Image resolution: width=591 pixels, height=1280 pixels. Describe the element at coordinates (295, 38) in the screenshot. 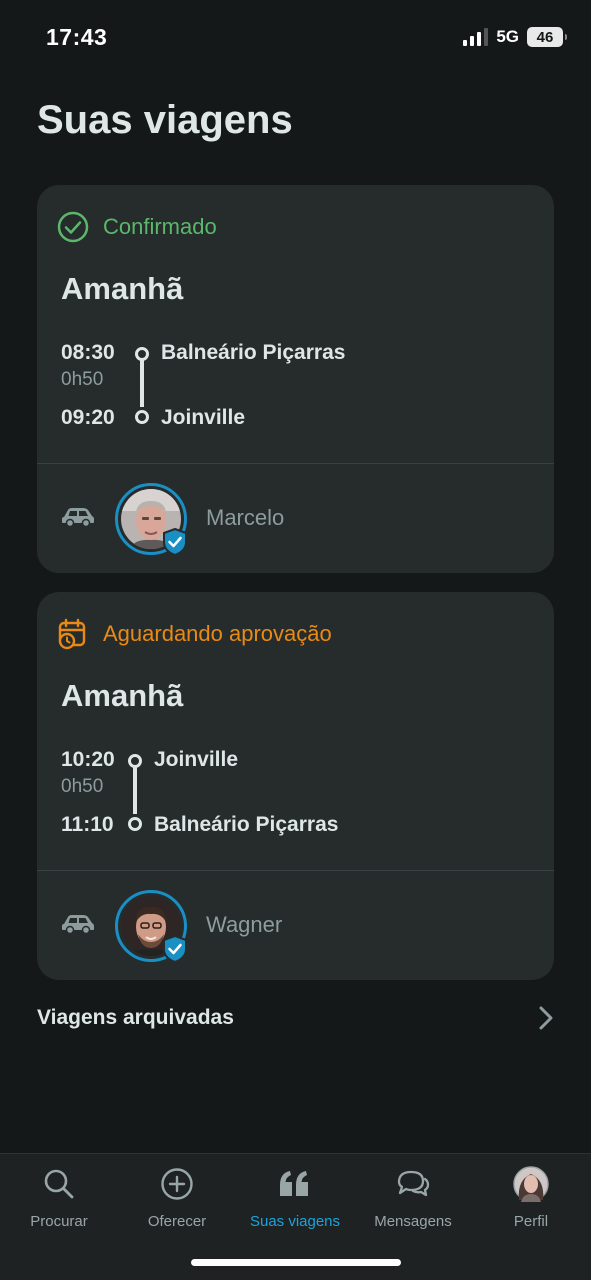

I see `status-bar: 17:43 5G 46` at that location.